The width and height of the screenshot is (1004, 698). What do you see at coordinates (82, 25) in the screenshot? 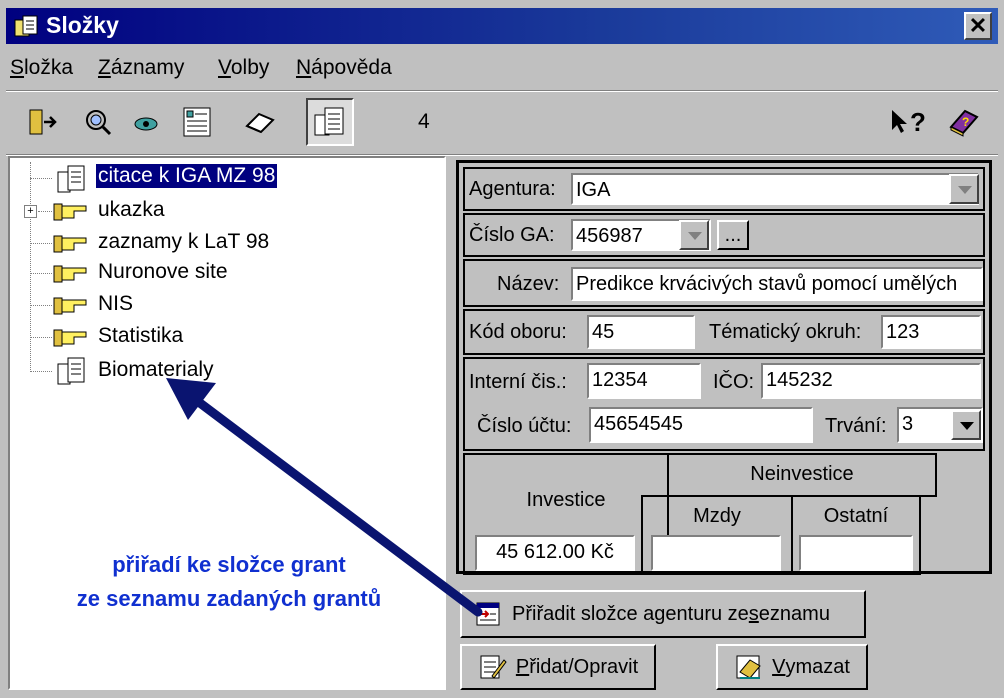
I see `window-title: Složky` at bounding box center [82, 25].